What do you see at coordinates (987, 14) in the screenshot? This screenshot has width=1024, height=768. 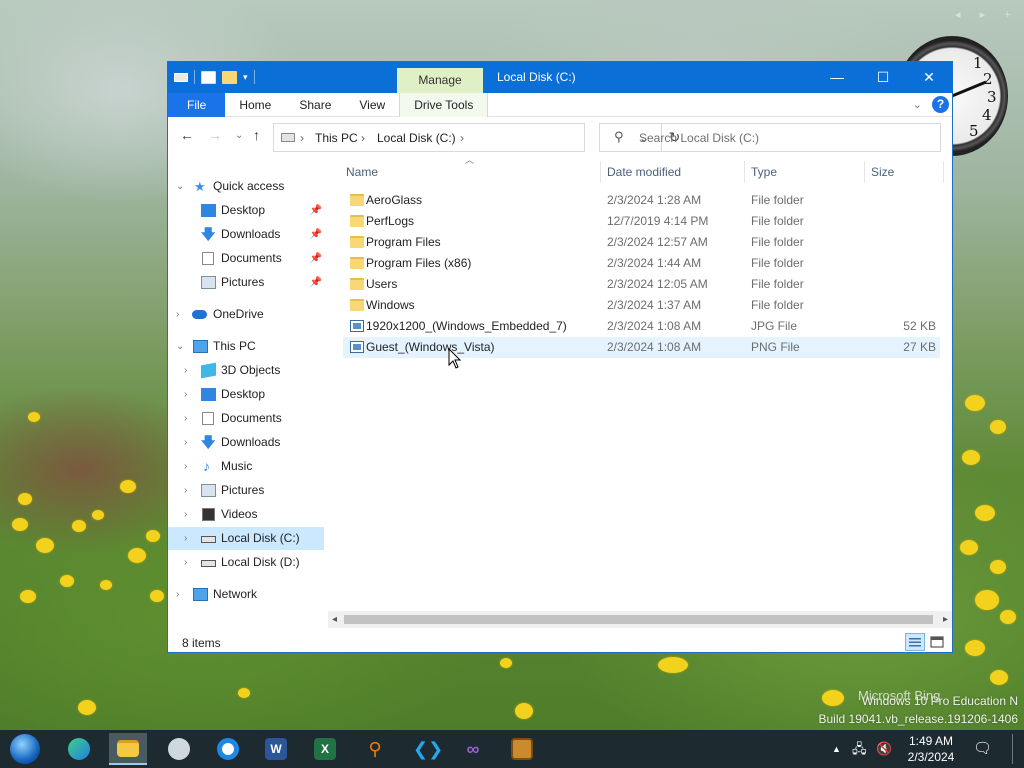 I see `gadget-controls: ◂ ▸ +` at bounding box center [987, 14].